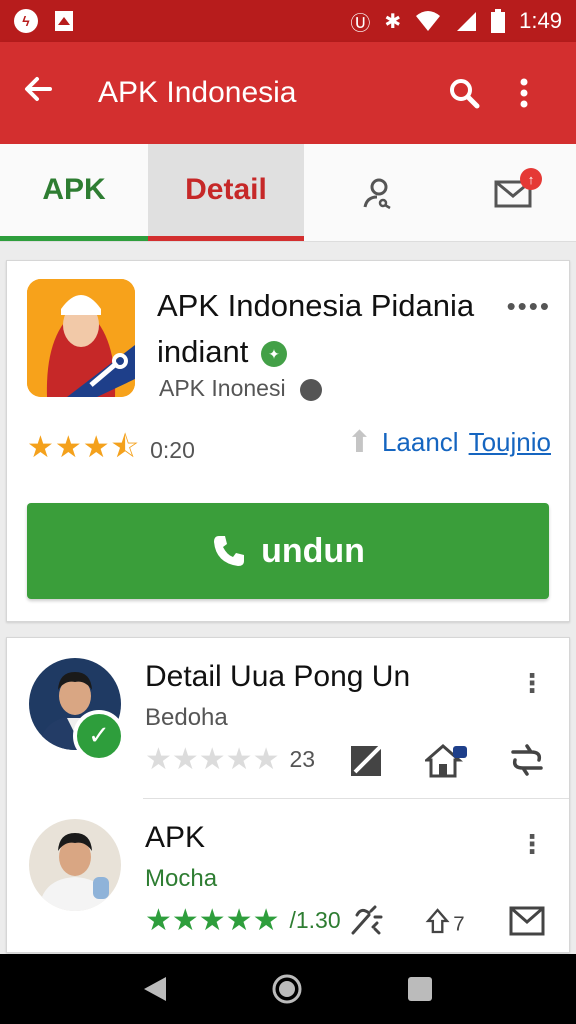 The height and width of the screenshot is (1024, 576). What do you see at coordinates (99, 736) in the screenshot?
I see `verified-check-icon: ✓` at bounding box center [99, 736].